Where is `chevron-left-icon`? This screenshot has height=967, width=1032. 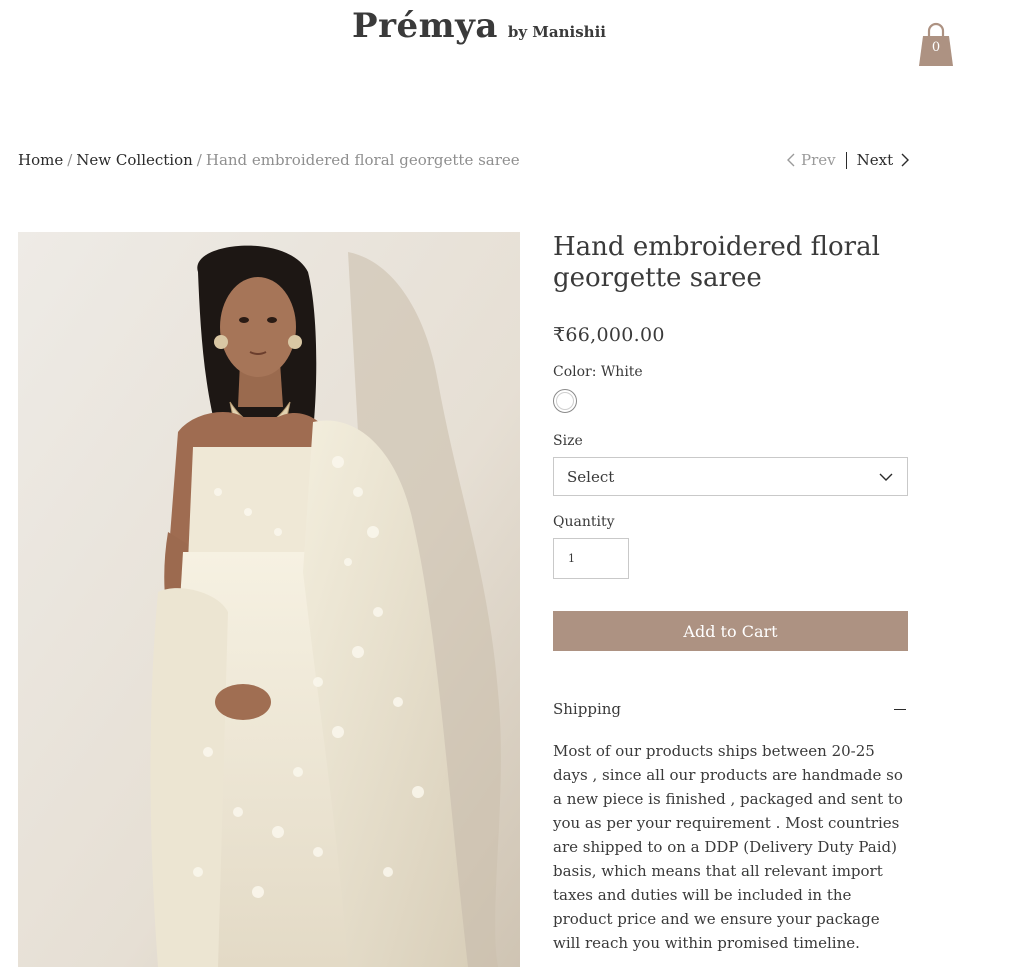
chevron-left-icon is located at coordinates (791, 160).